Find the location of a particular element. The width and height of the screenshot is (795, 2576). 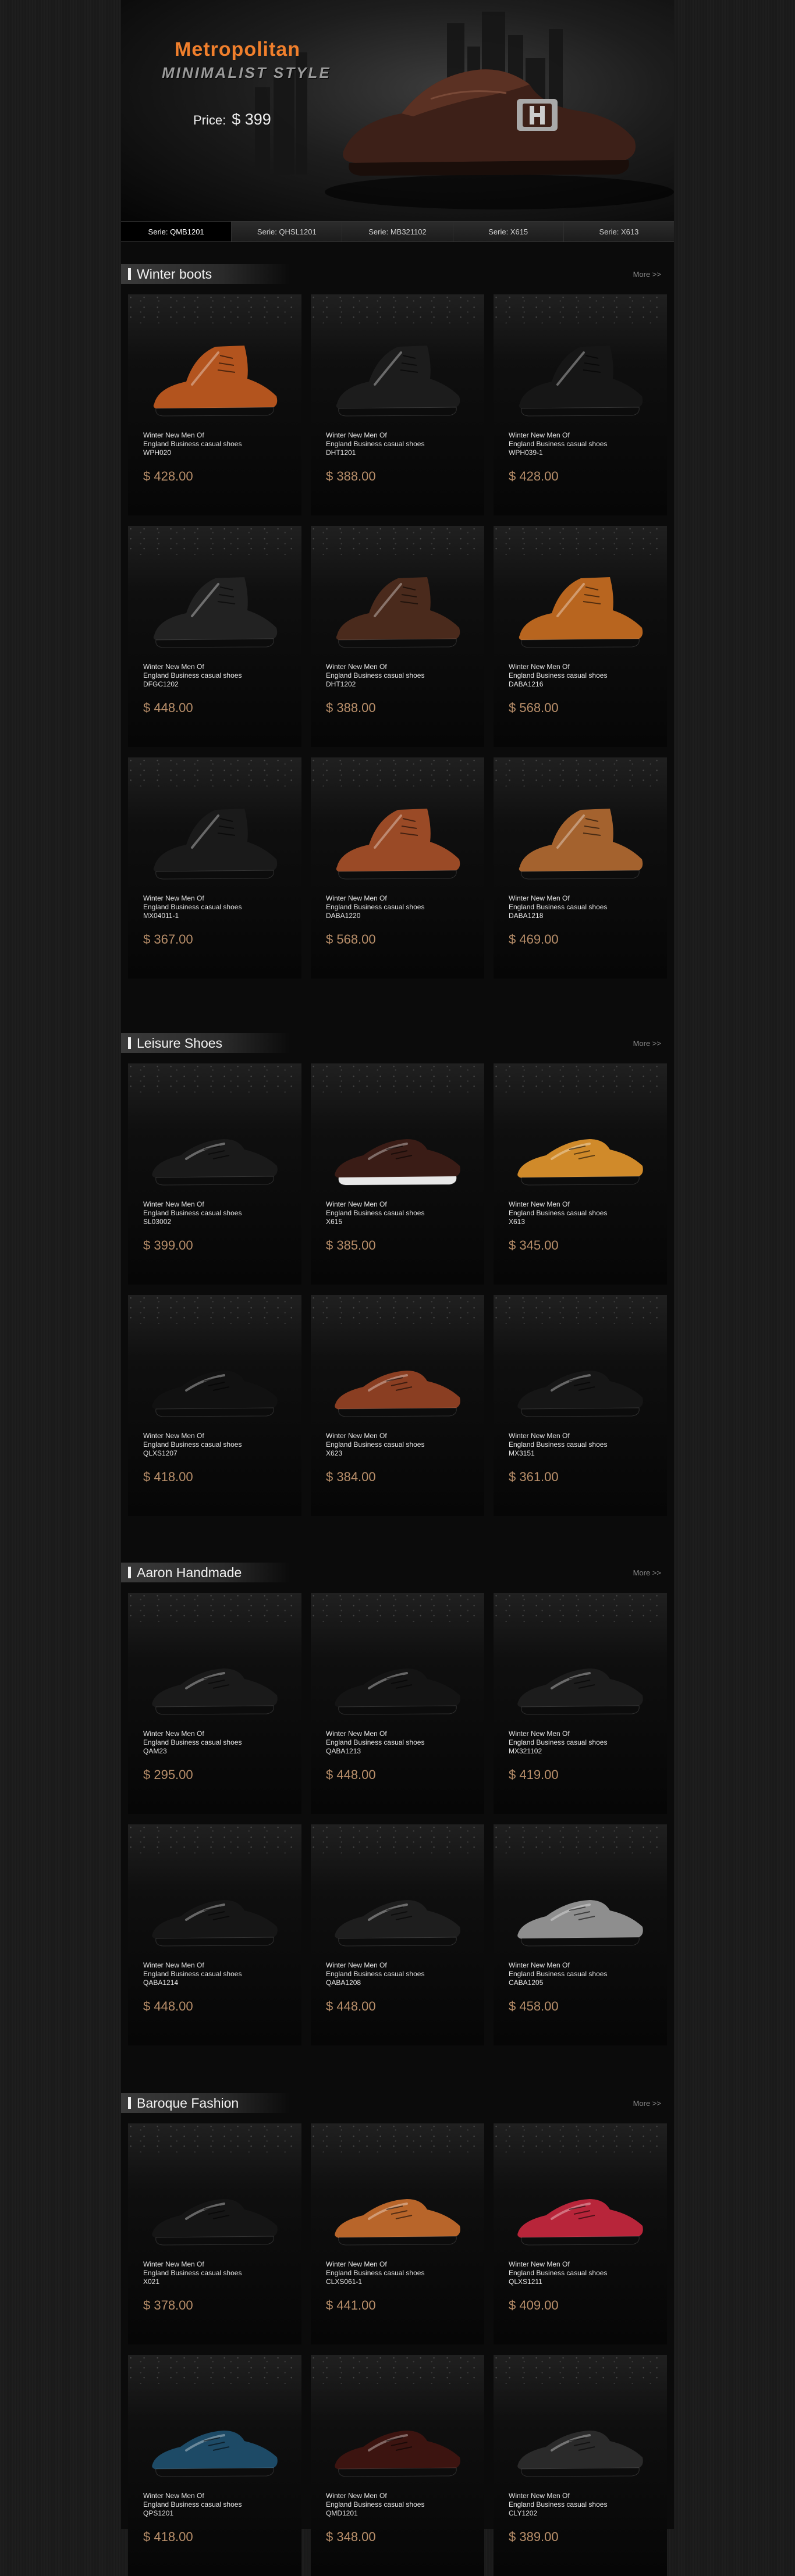

product-code: CLXS061-1 is located at coordinates (345, 2282).